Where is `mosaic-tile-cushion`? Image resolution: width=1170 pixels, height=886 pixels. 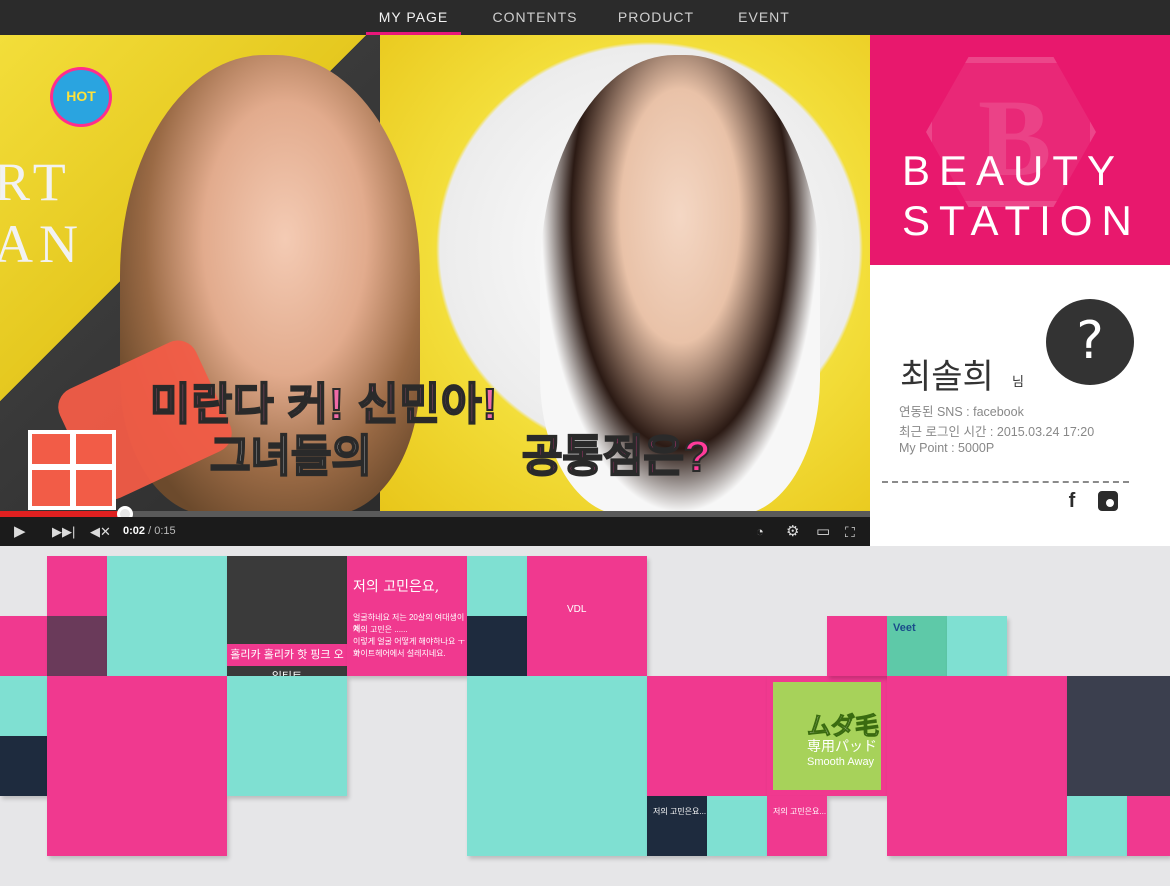
mosaic-tile-cushion is located at coordinates (287, 736).